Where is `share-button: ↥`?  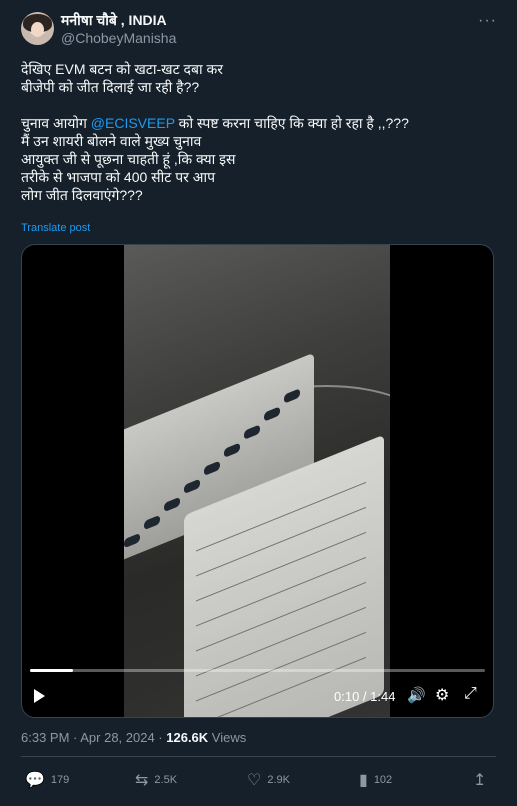 share-button: ↥ is located at coordinates (479, 780).